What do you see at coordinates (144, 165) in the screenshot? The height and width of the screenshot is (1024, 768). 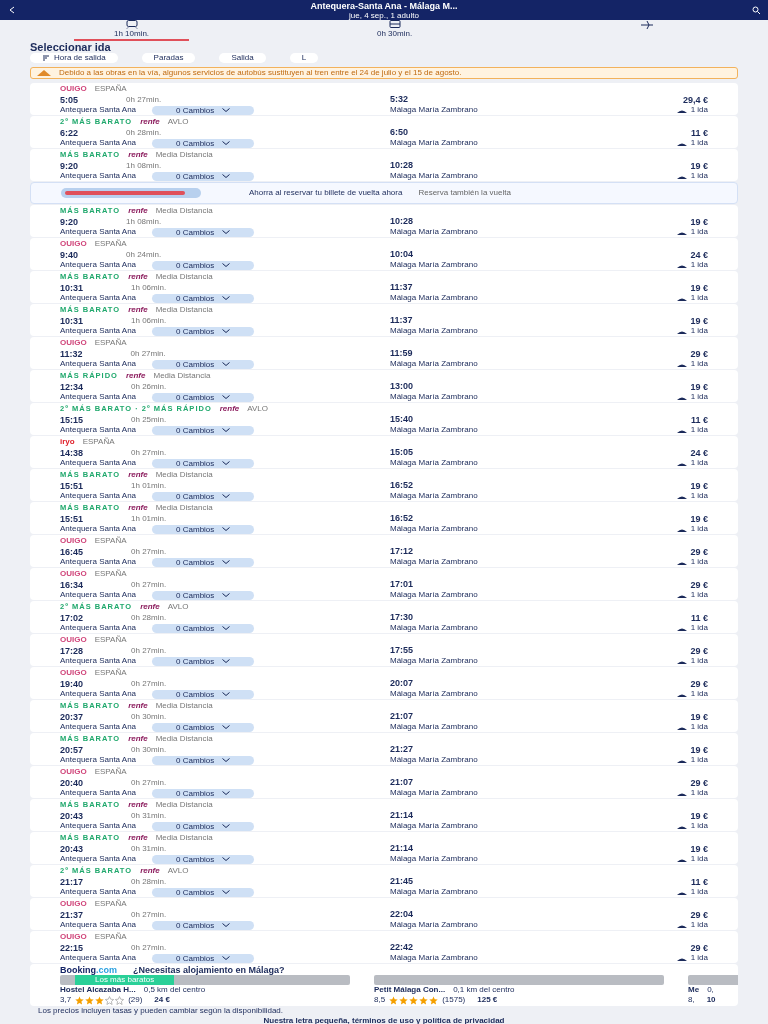 I see `trip-duration: 1h 08min.` at bounding box center [144, 165].